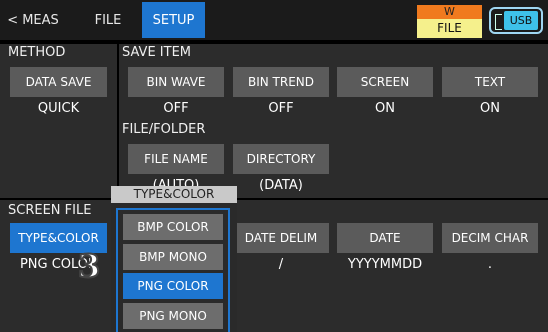  I want to click on file-folder-title: FILE/FOLDER, so click(164, 129).